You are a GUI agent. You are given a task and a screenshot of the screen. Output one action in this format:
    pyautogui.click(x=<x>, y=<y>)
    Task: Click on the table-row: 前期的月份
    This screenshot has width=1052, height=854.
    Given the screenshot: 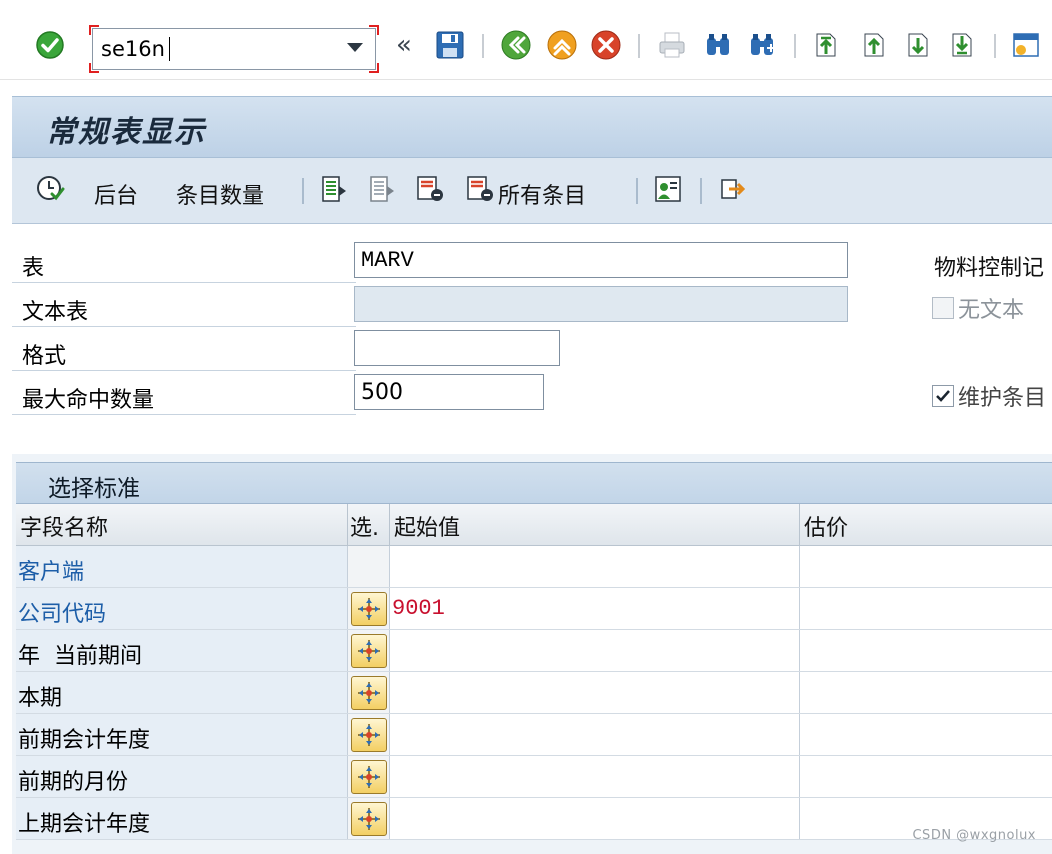 What is the action you would take?
    pyautogui.click(x=534, y=777)
    